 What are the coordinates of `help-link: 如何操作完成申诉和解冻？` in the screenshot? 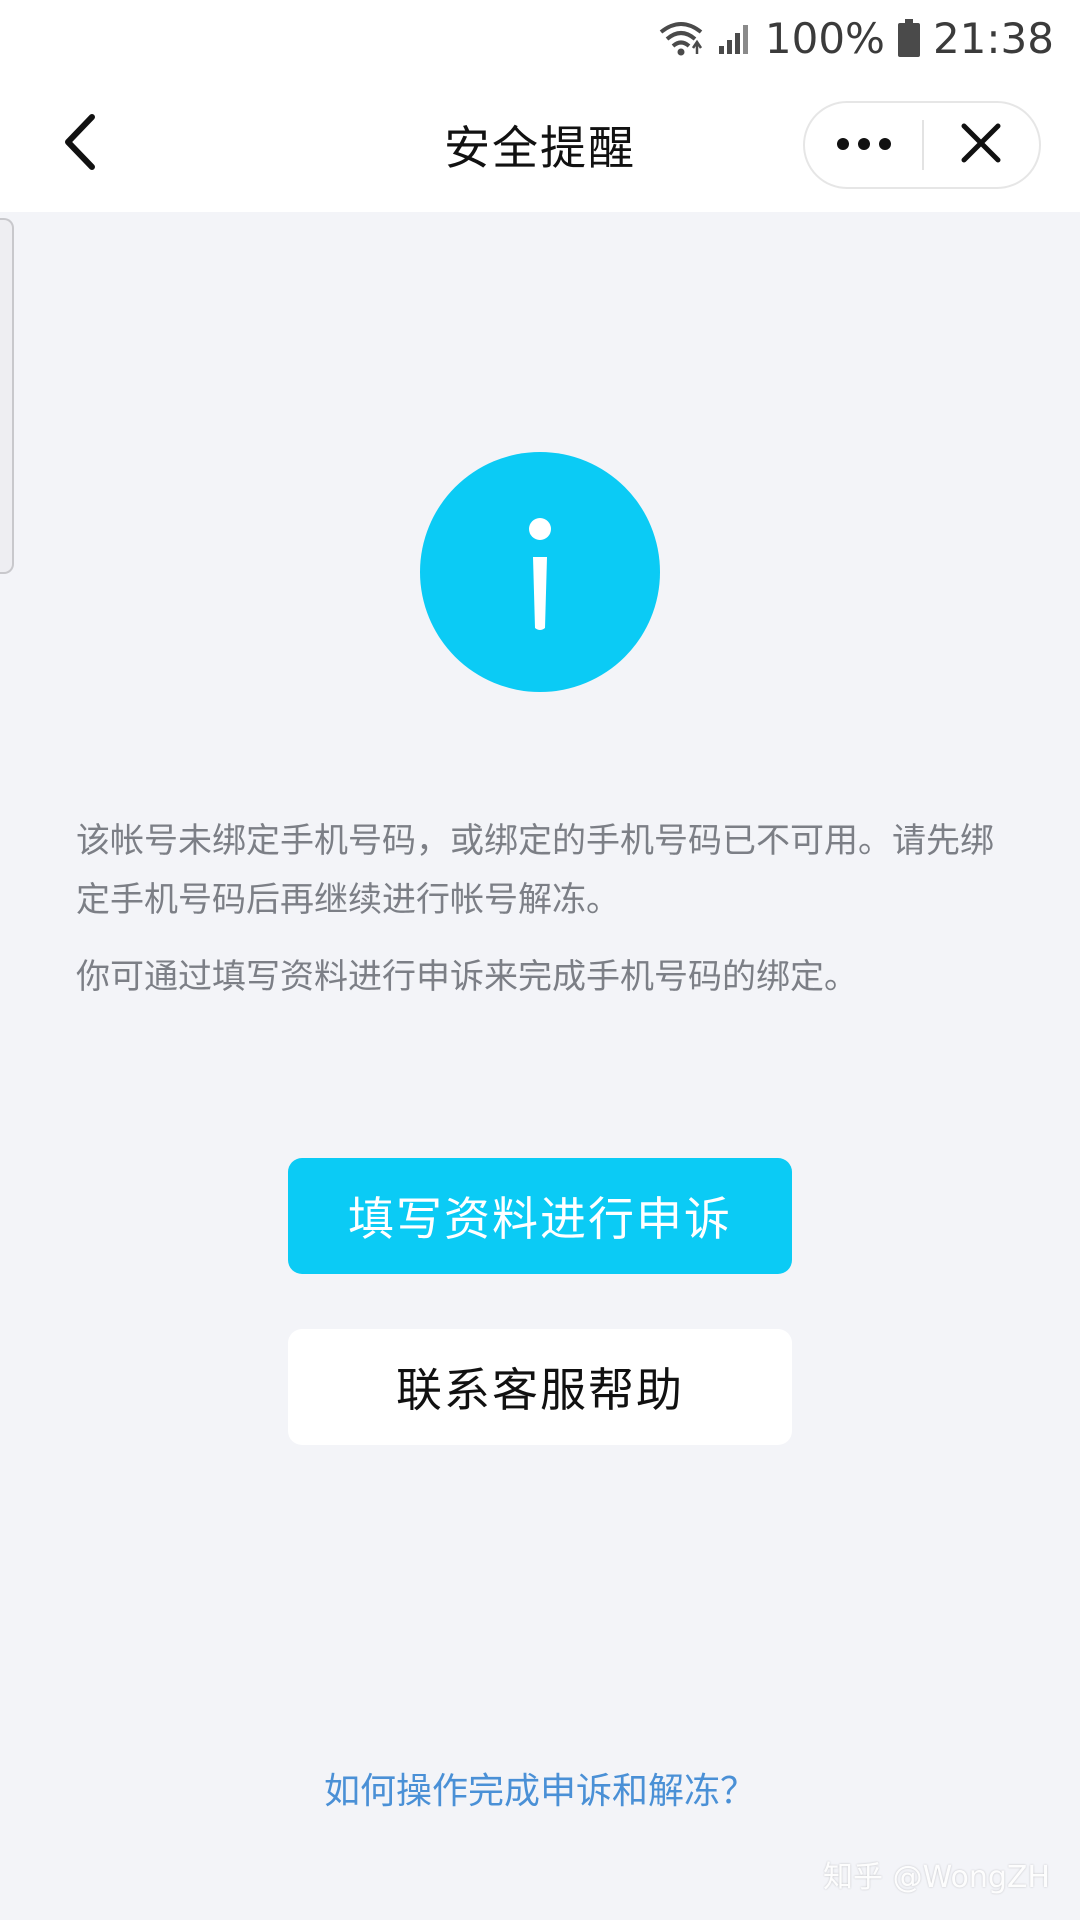 It's located at (540, 1788).